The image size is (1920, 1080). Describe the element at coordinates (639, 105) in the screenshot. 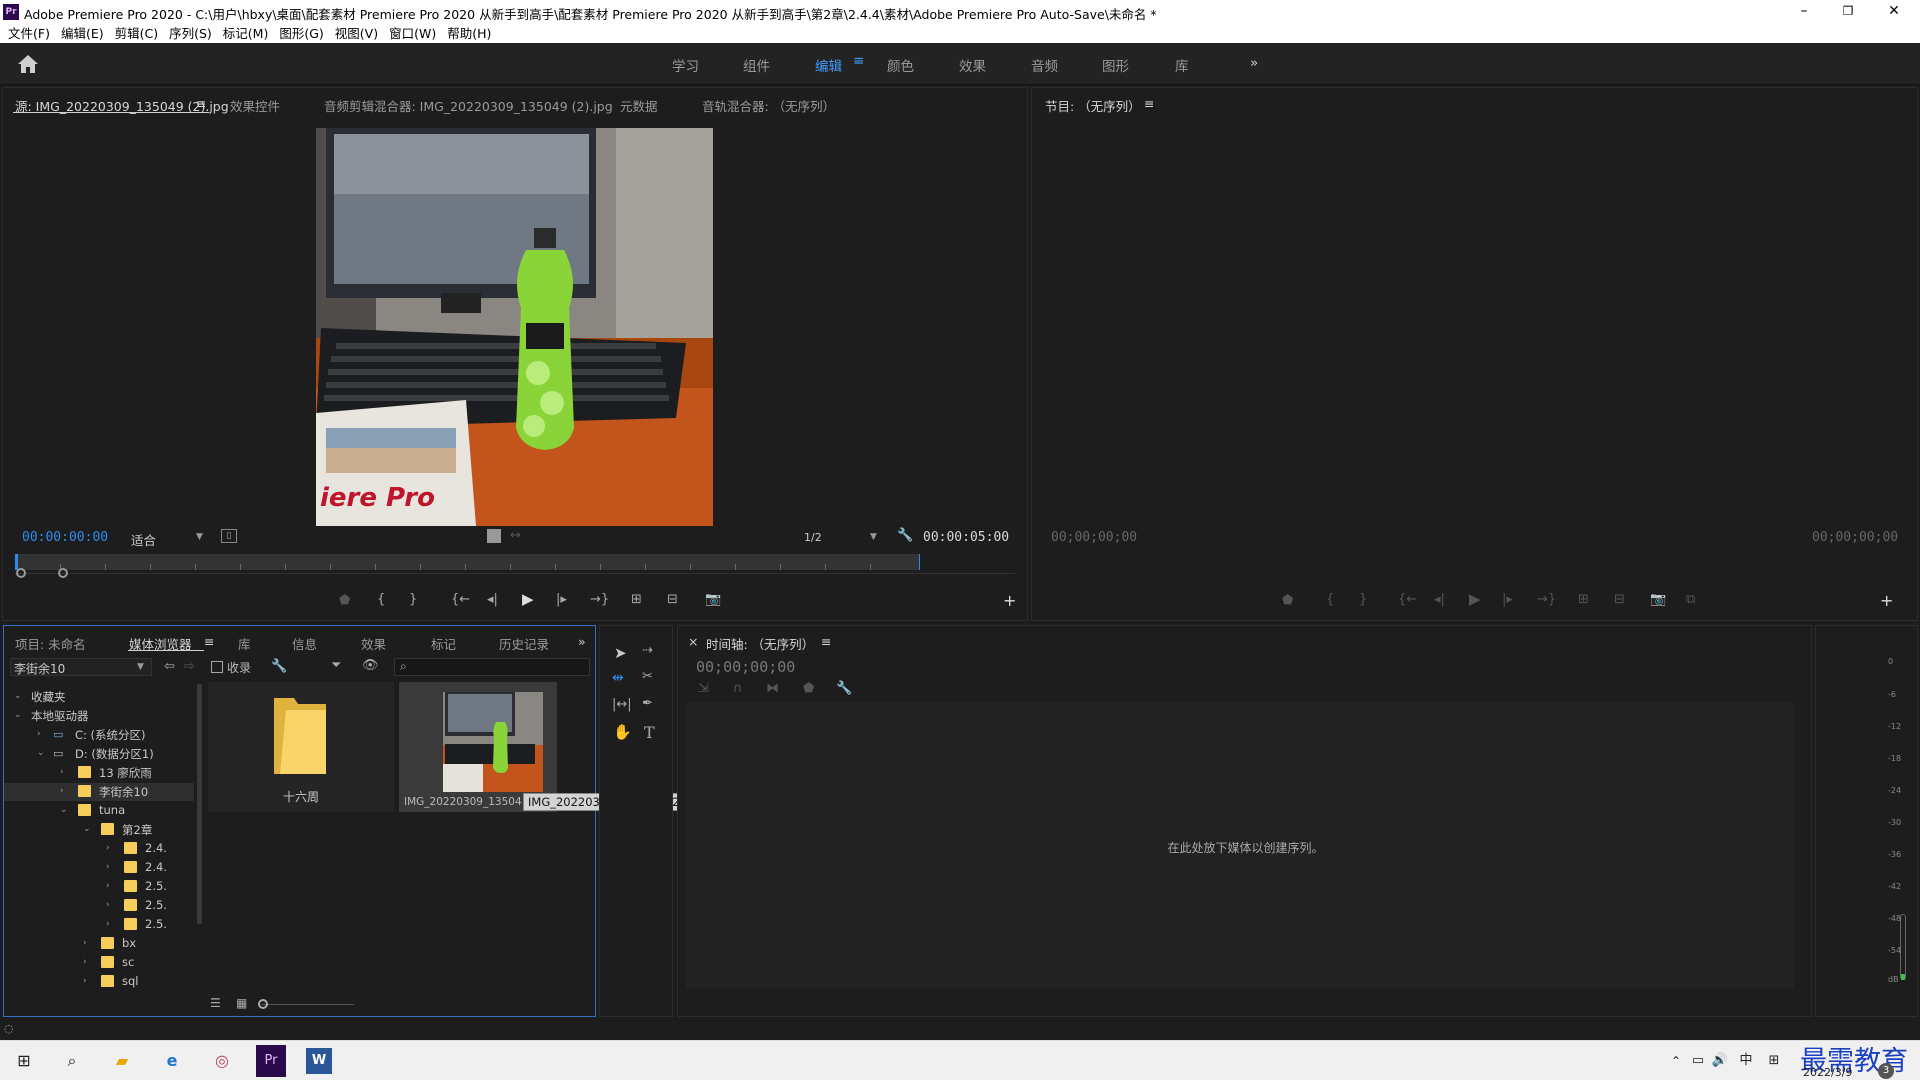

I see `tab-metadata: 元数据` at that location.